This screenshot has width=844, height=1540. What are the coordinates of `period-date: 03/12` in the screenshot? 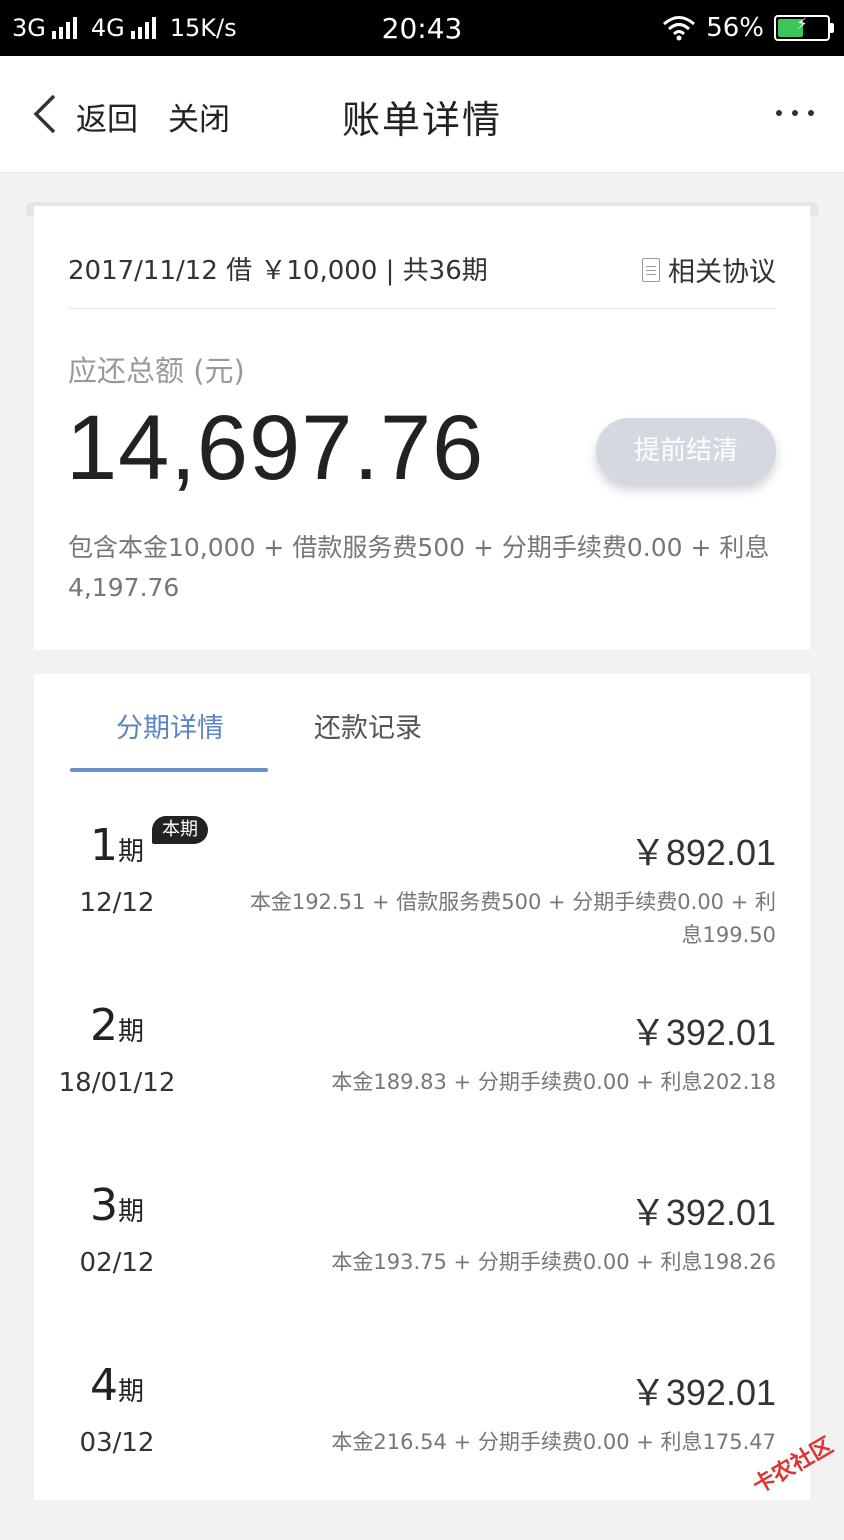 It's located at (117, 1443).